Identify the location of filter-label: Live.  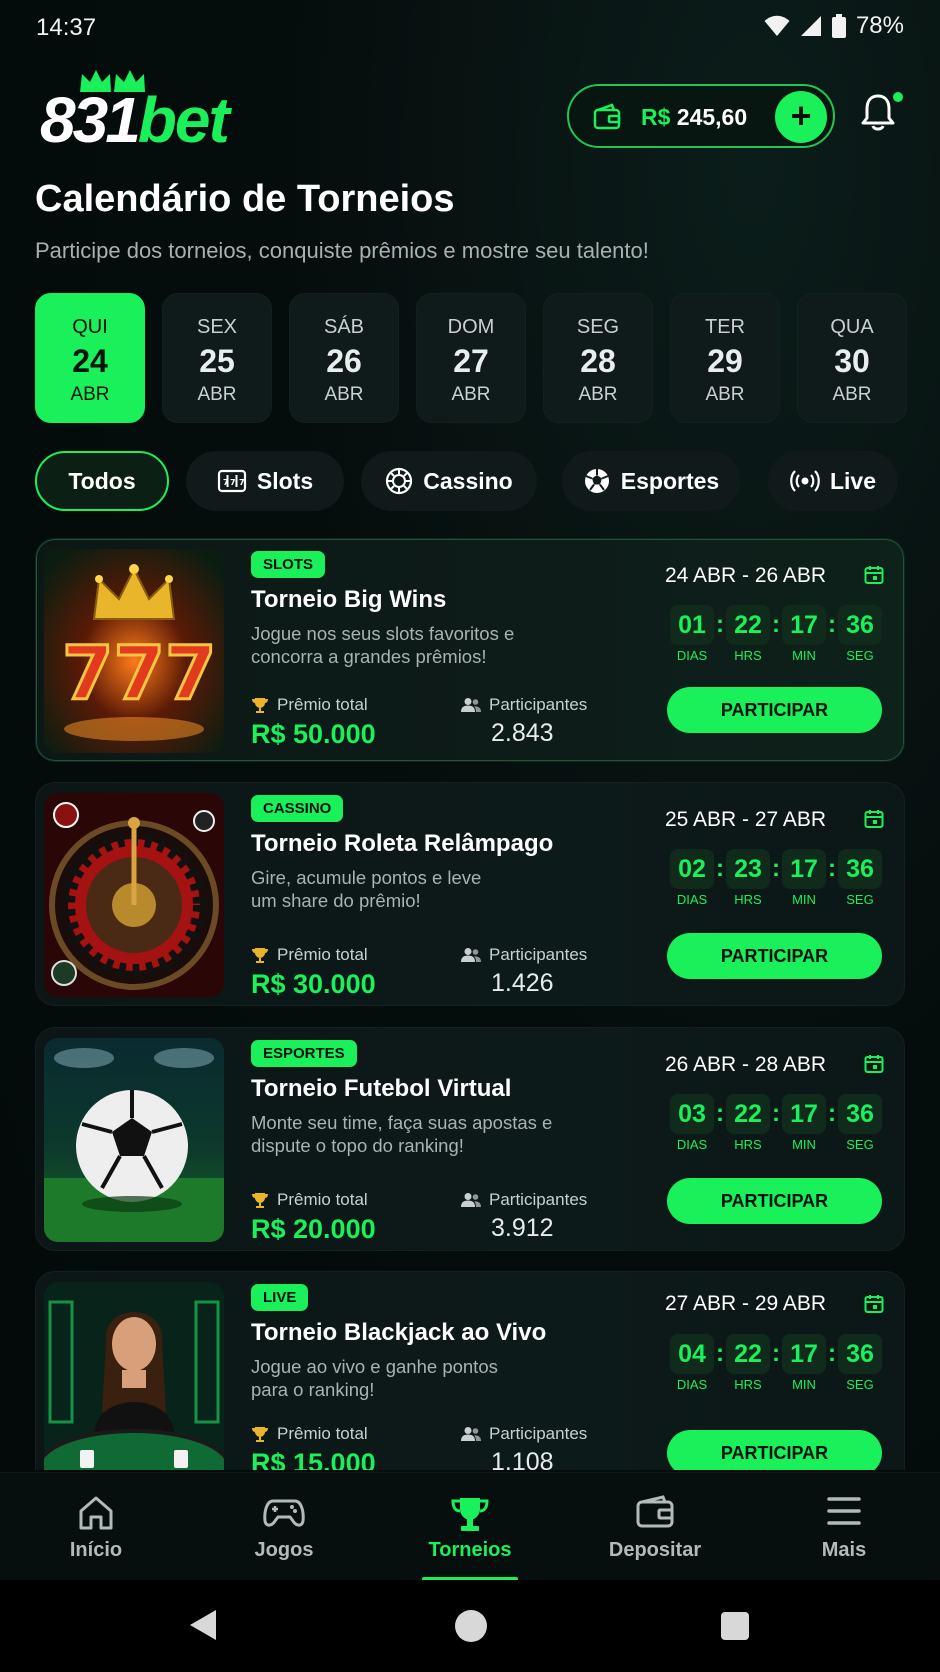
(853, 480).